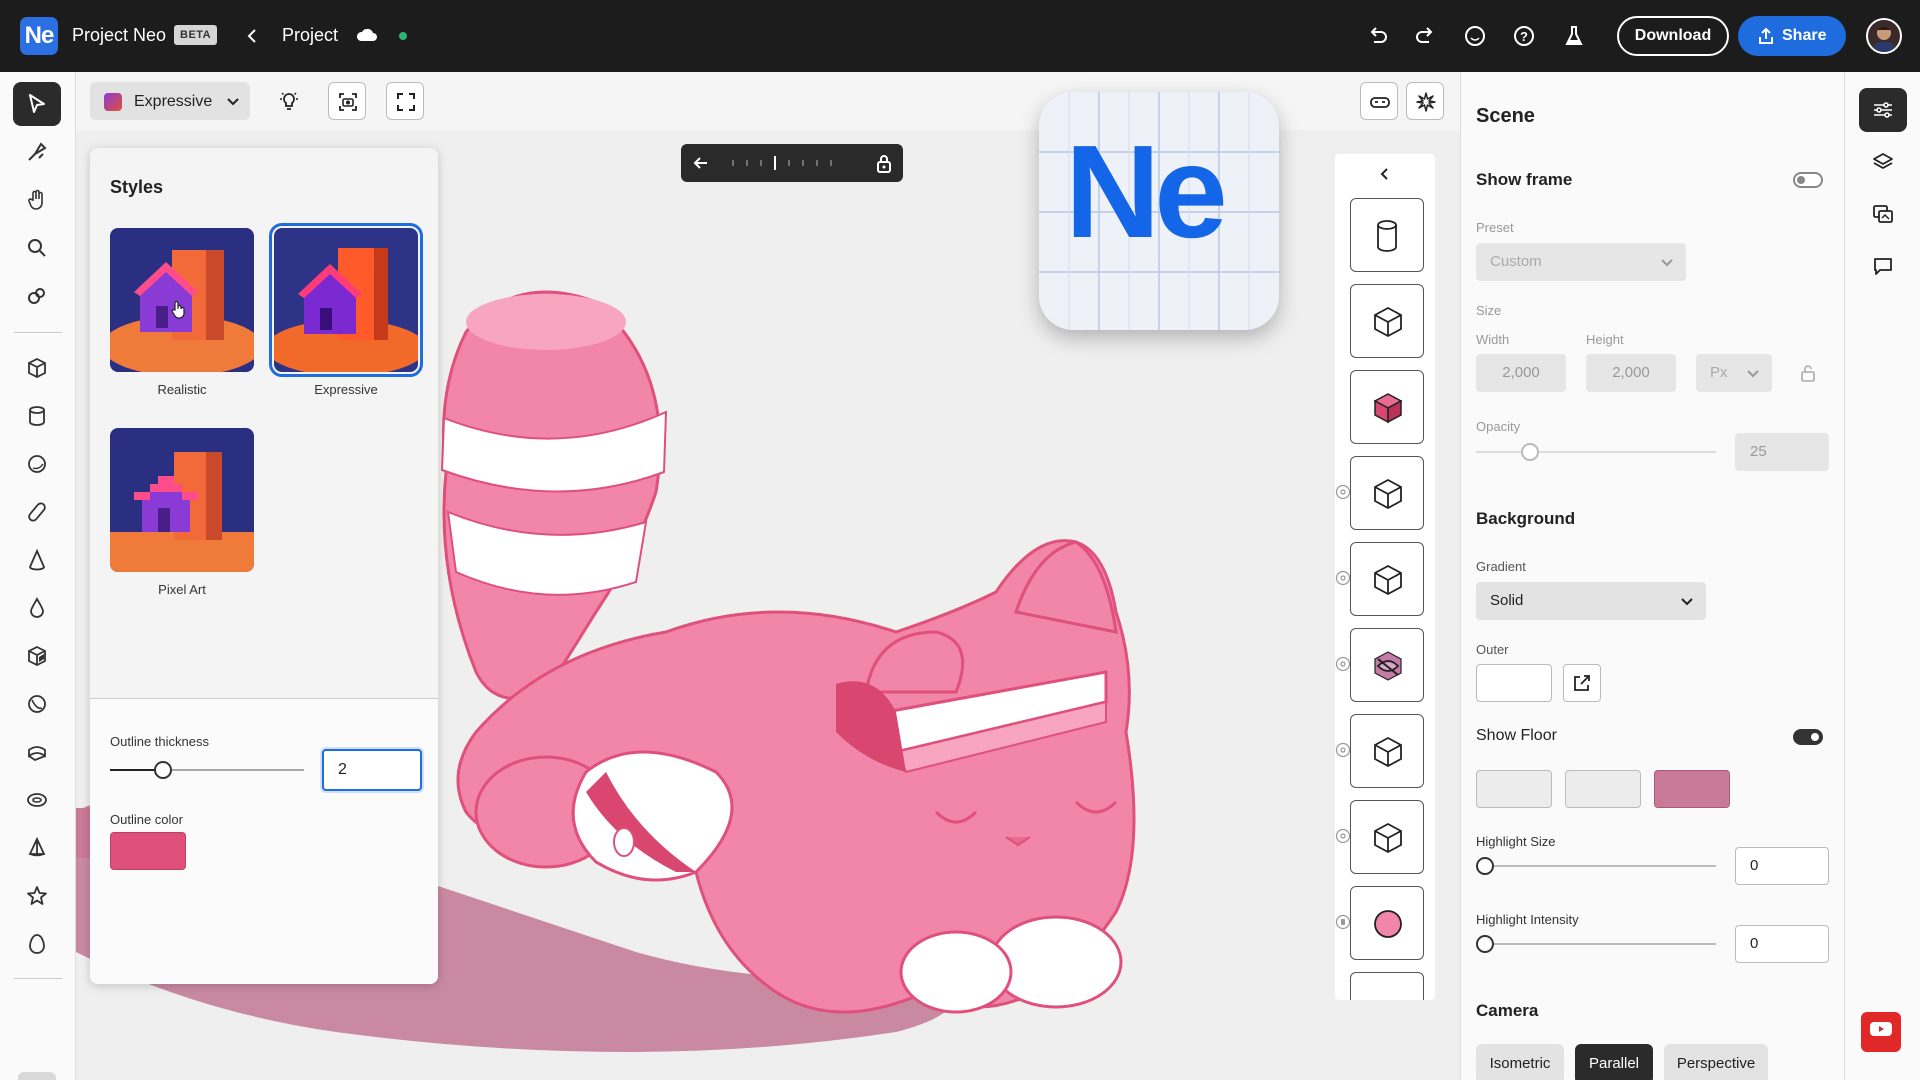  What do you see at coordinates (1485, 944) in the screenshot?
I see `highlight-intensity-handle` at bounding box center [1485, 944].